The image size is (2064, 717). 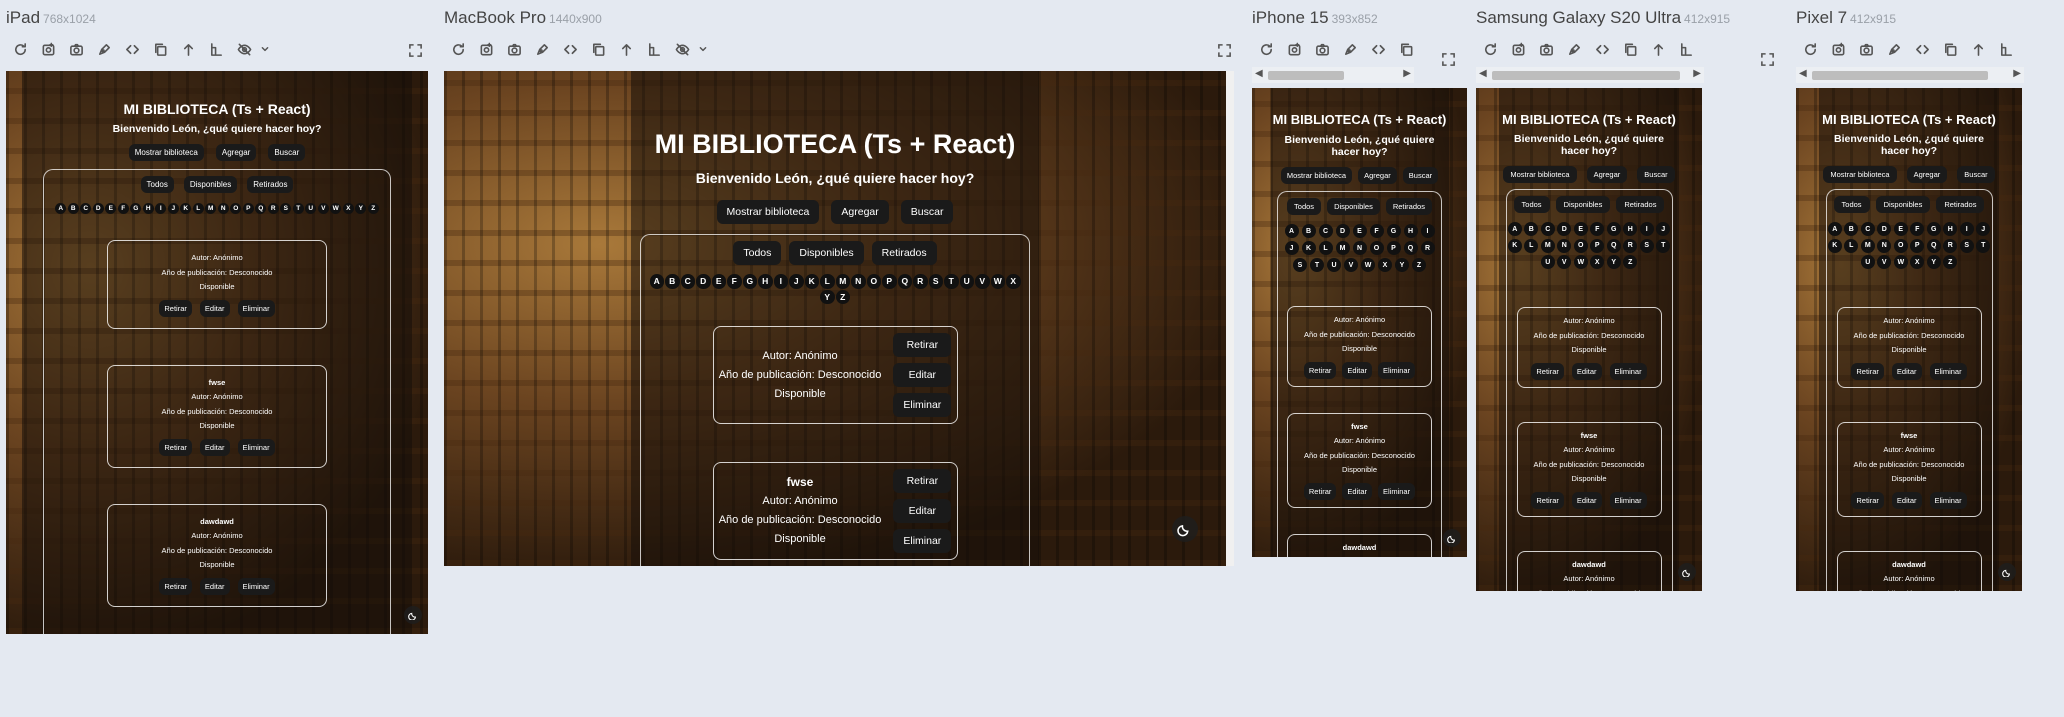 I want to click on rotate-icon, so click(x=2006, y=49).